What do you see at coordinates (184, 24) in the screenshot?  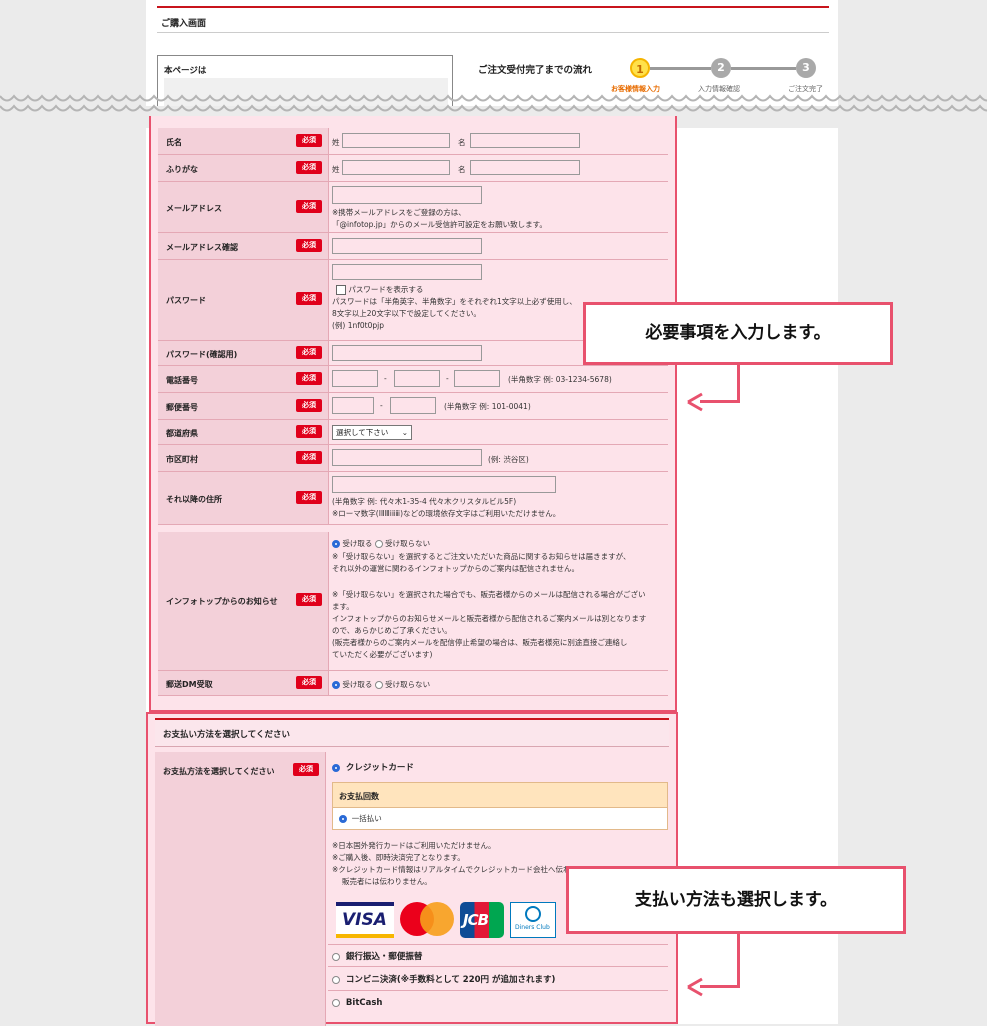 I see `page-title: ご購入画面` at bounding box center [184, 24].